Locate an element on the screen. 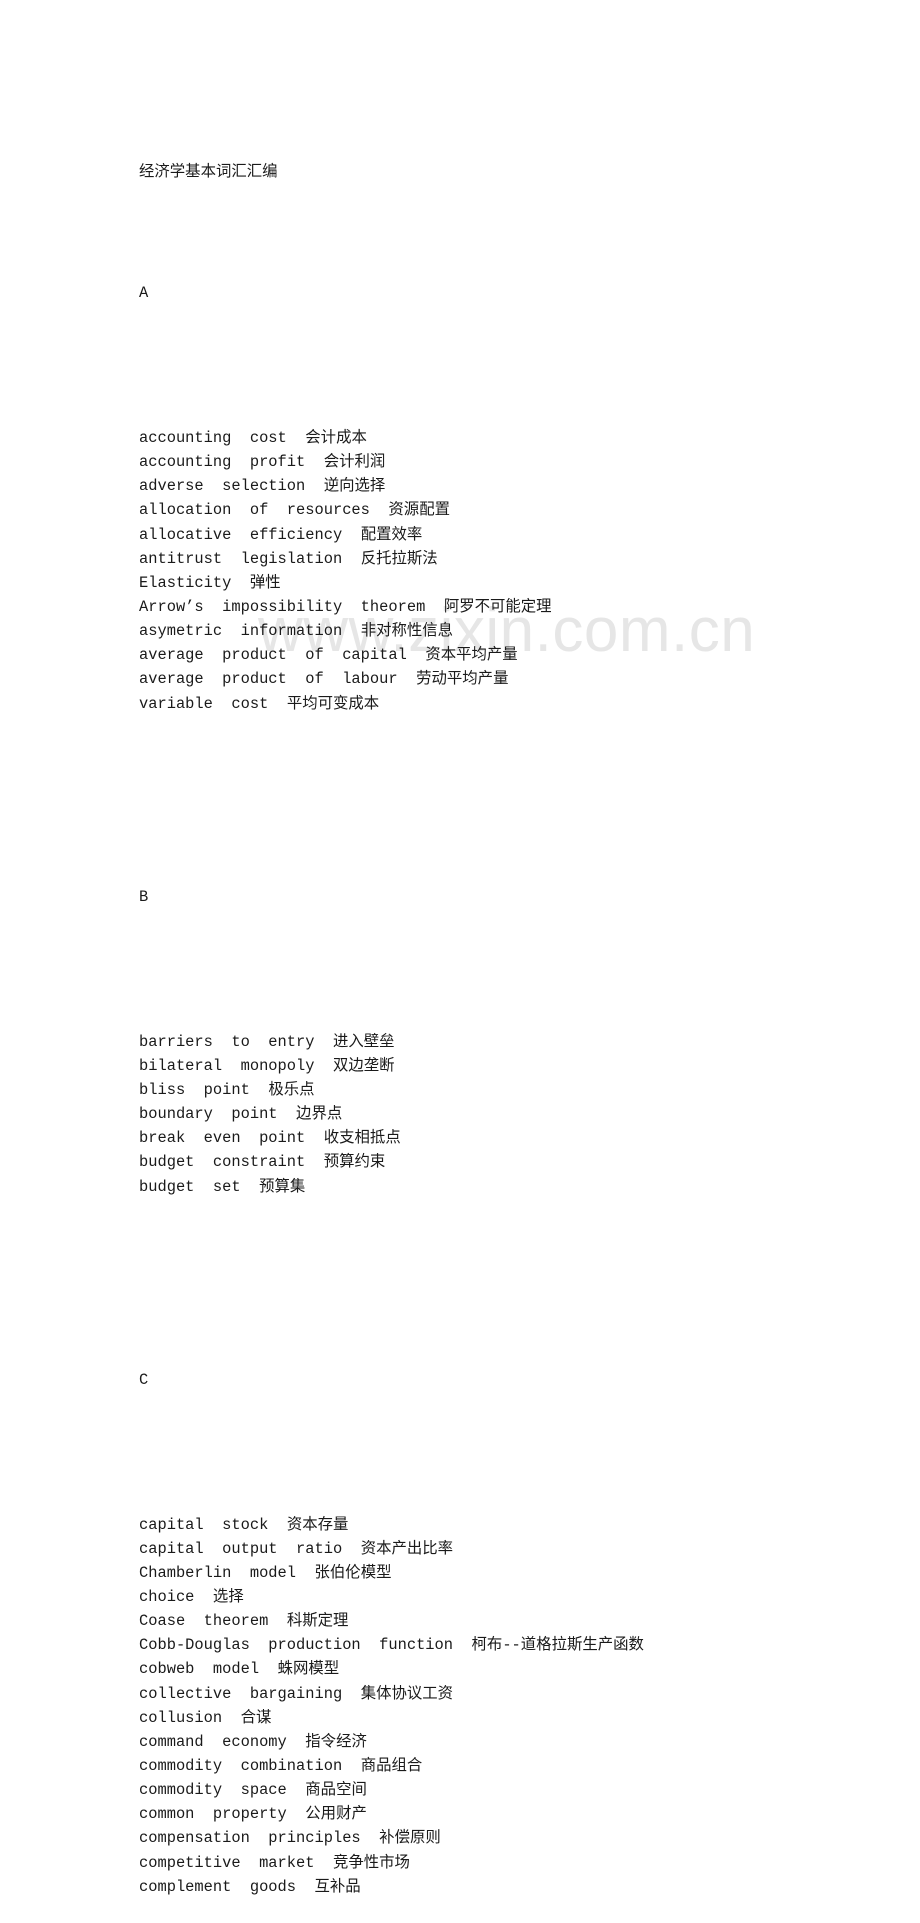 Image resolution: width=920 pixels, height=1923 pixels. glossary-entry: allocation of resources 资源配置 is located at coordinates (391, 510).